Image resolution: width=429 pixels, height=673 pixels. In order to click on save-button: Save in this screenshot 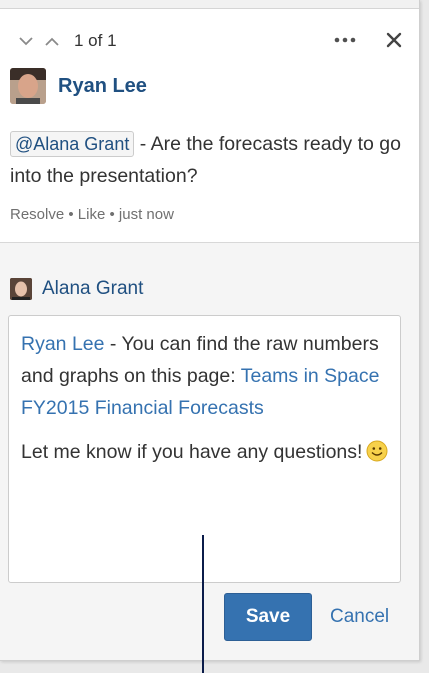, I will do `click(268, 617)`.